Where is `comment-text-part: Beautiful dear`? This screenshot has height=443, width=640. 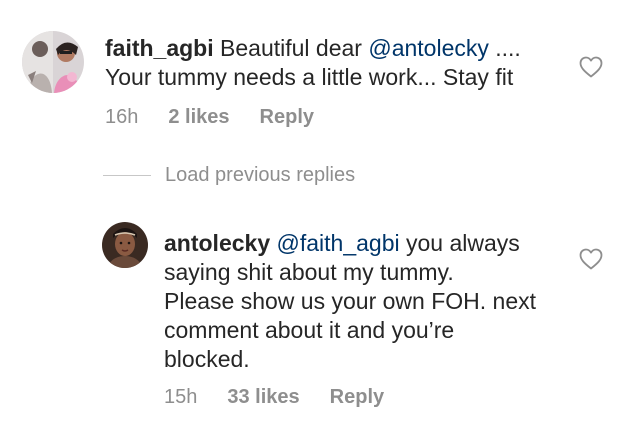 comment-text-part: Beautiful dear is located at coordinates (291, 48).